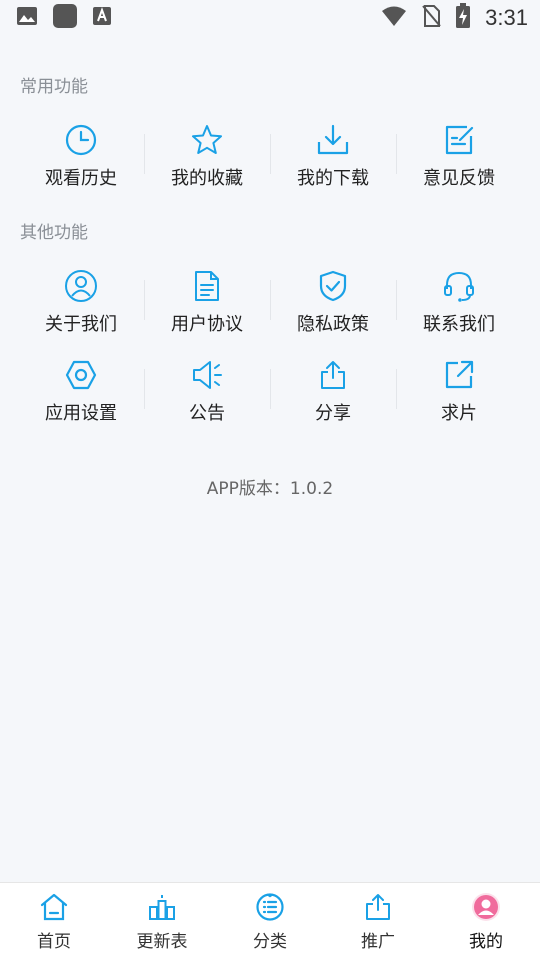  I want to click on menu-item-share: 分享, so click(333, 391).